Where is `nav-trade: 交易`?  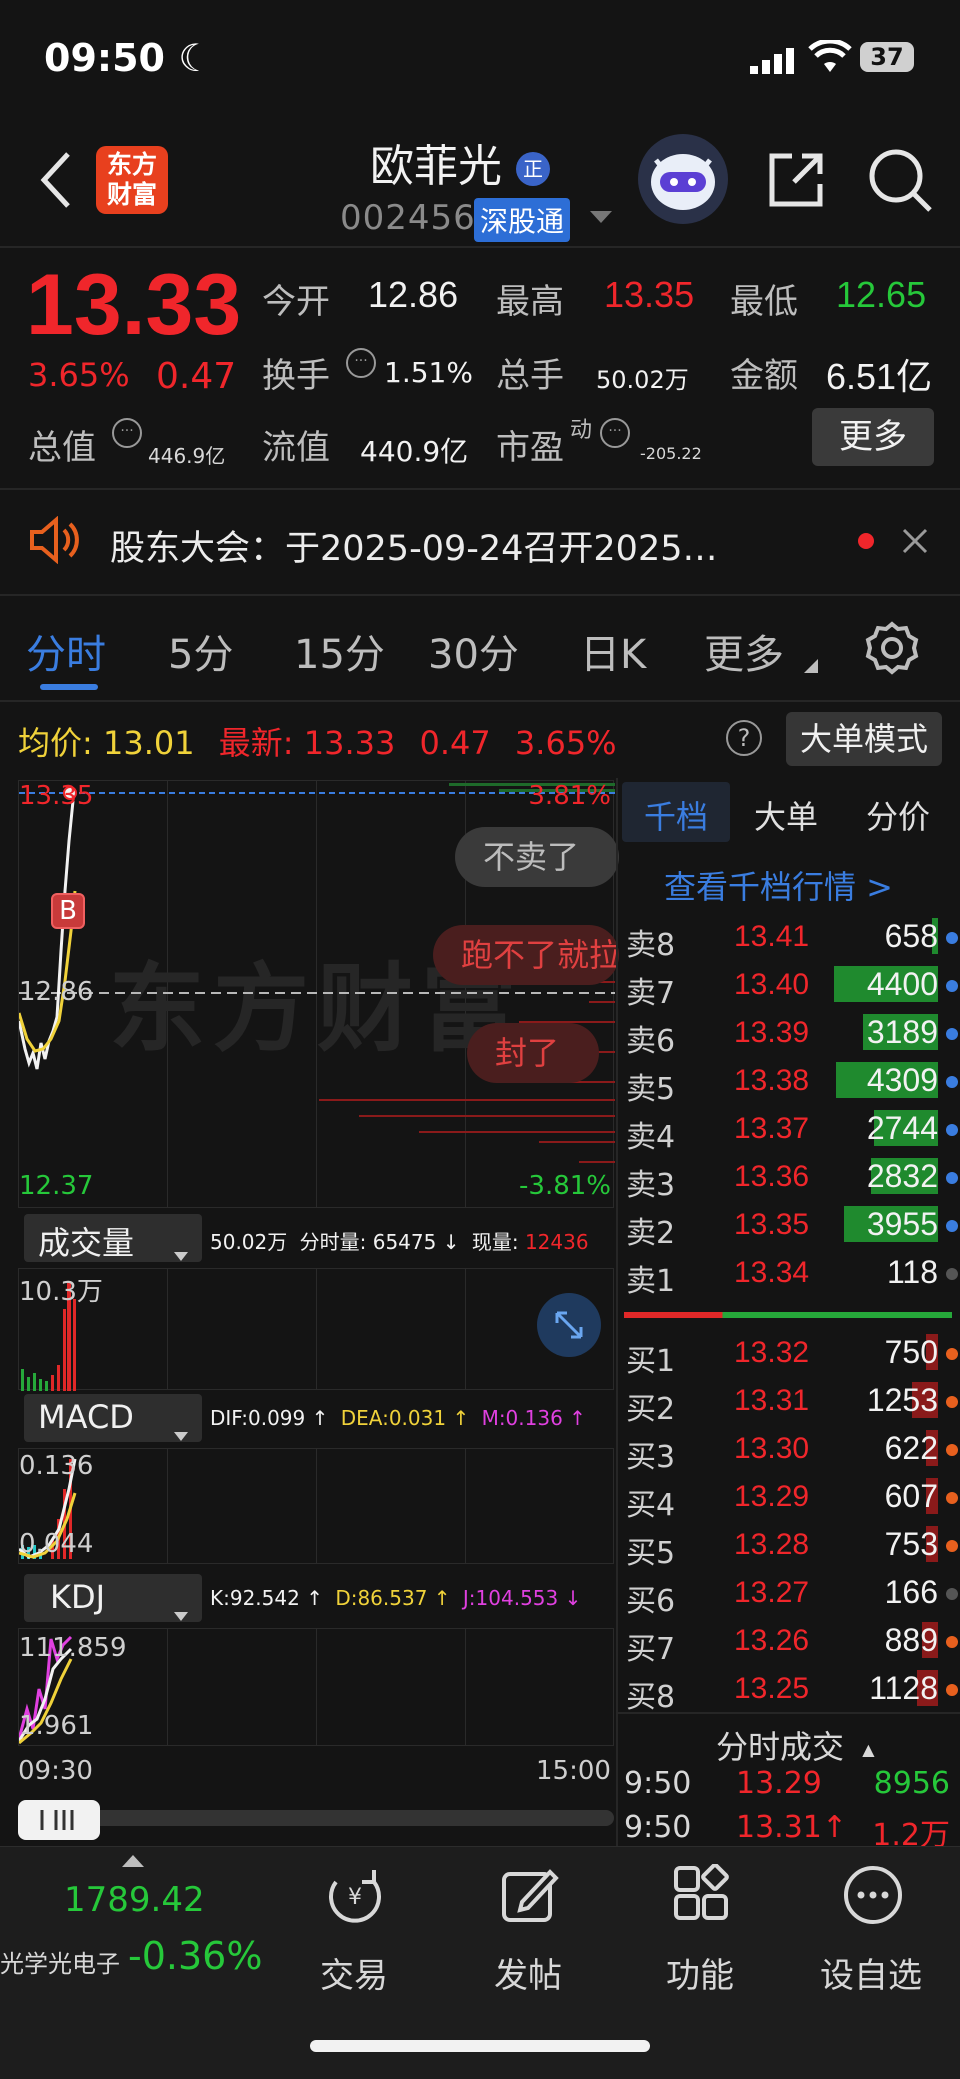
nav-trade: 交易 is located at coordinates (354, 1972).